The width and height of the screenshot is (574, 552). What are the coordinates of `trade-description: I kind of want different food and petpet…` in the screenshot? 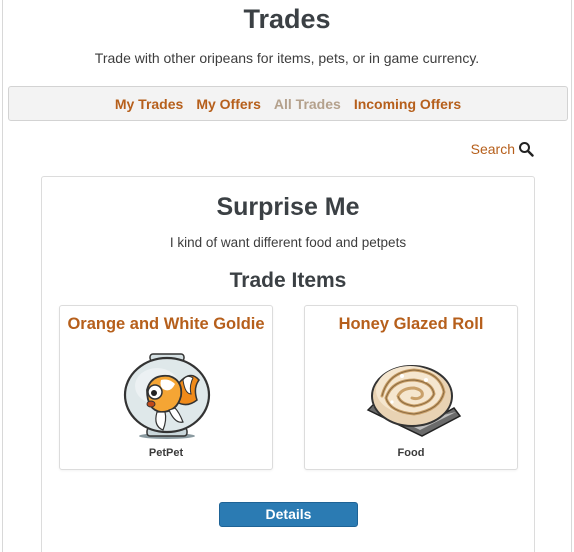 It's located at (288, 242).